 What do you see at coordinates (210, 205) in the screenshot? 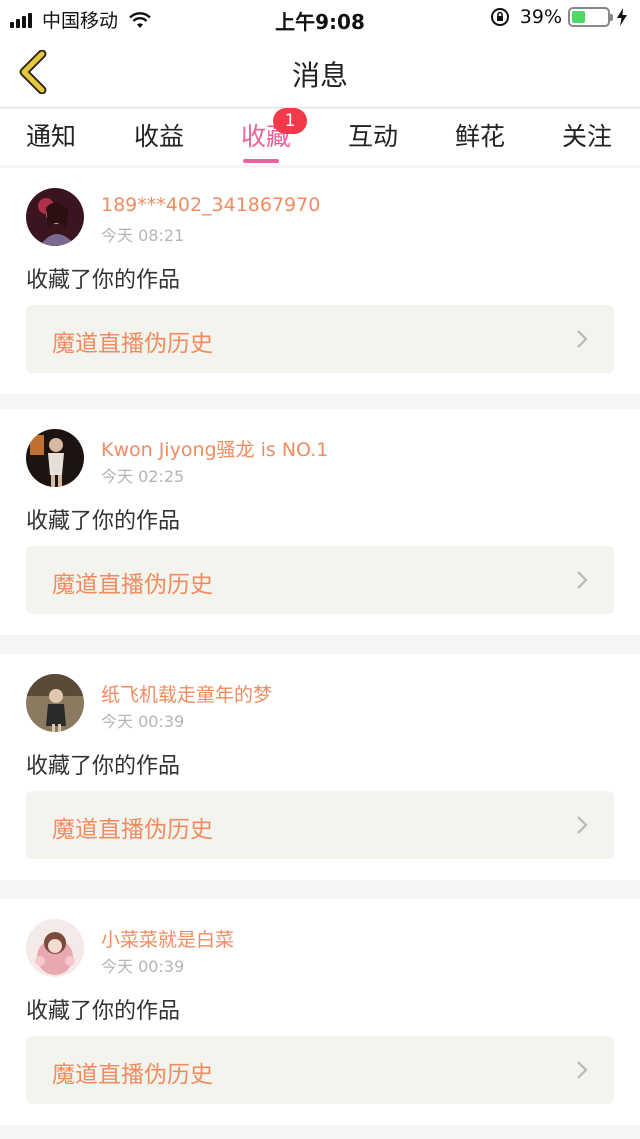
I see `username-link: 189***402_341867970` at bounding box center [210, 205].